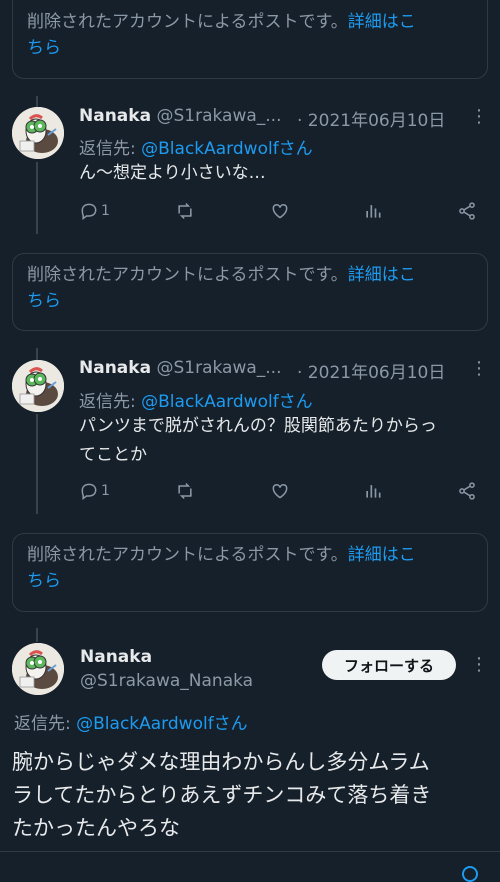 This screenshot has height=882, width=500. What do you see at coordinates (222, 795) in the screenshot?
I see `tweet-text-line: ラしてたからとりあえずチンコみて落ち着き` at bounding box center [222, 795].